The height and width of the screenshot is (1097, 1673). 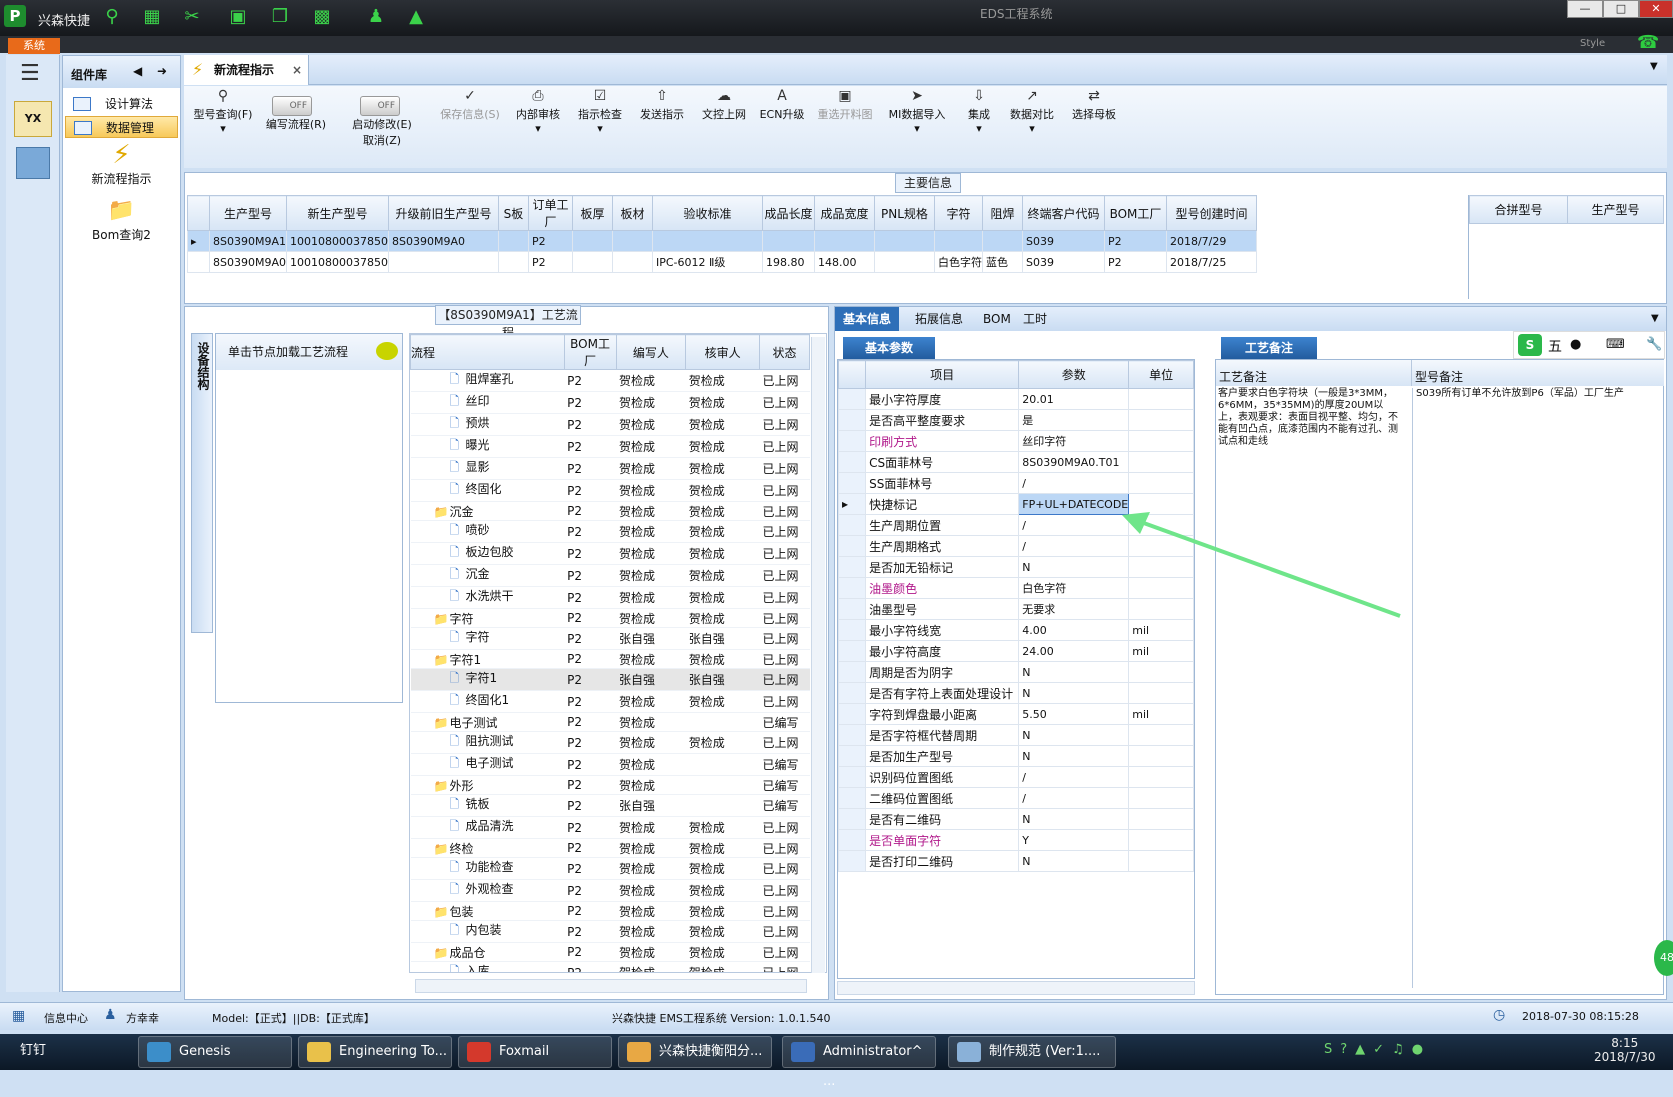 What do you see at coordinates (246, 70) in the screenshot?
I see `tab-new-flow: ⚡ 新流程指示 ×` at bounding box center [246, 70].